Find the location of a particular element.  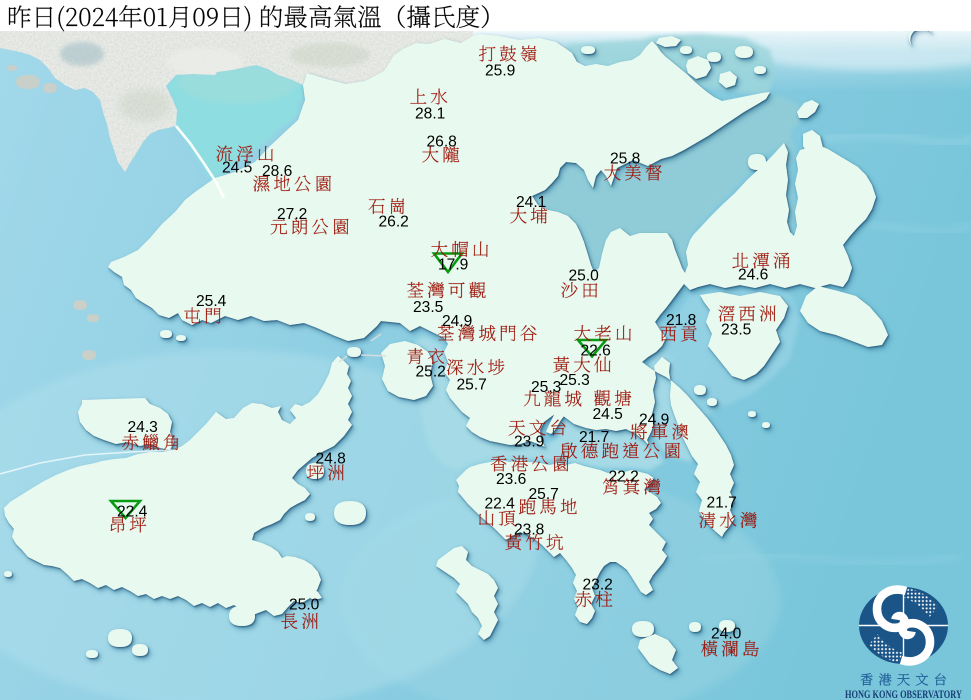

svg-text: 21.8 is located at coordinates (681, 320).